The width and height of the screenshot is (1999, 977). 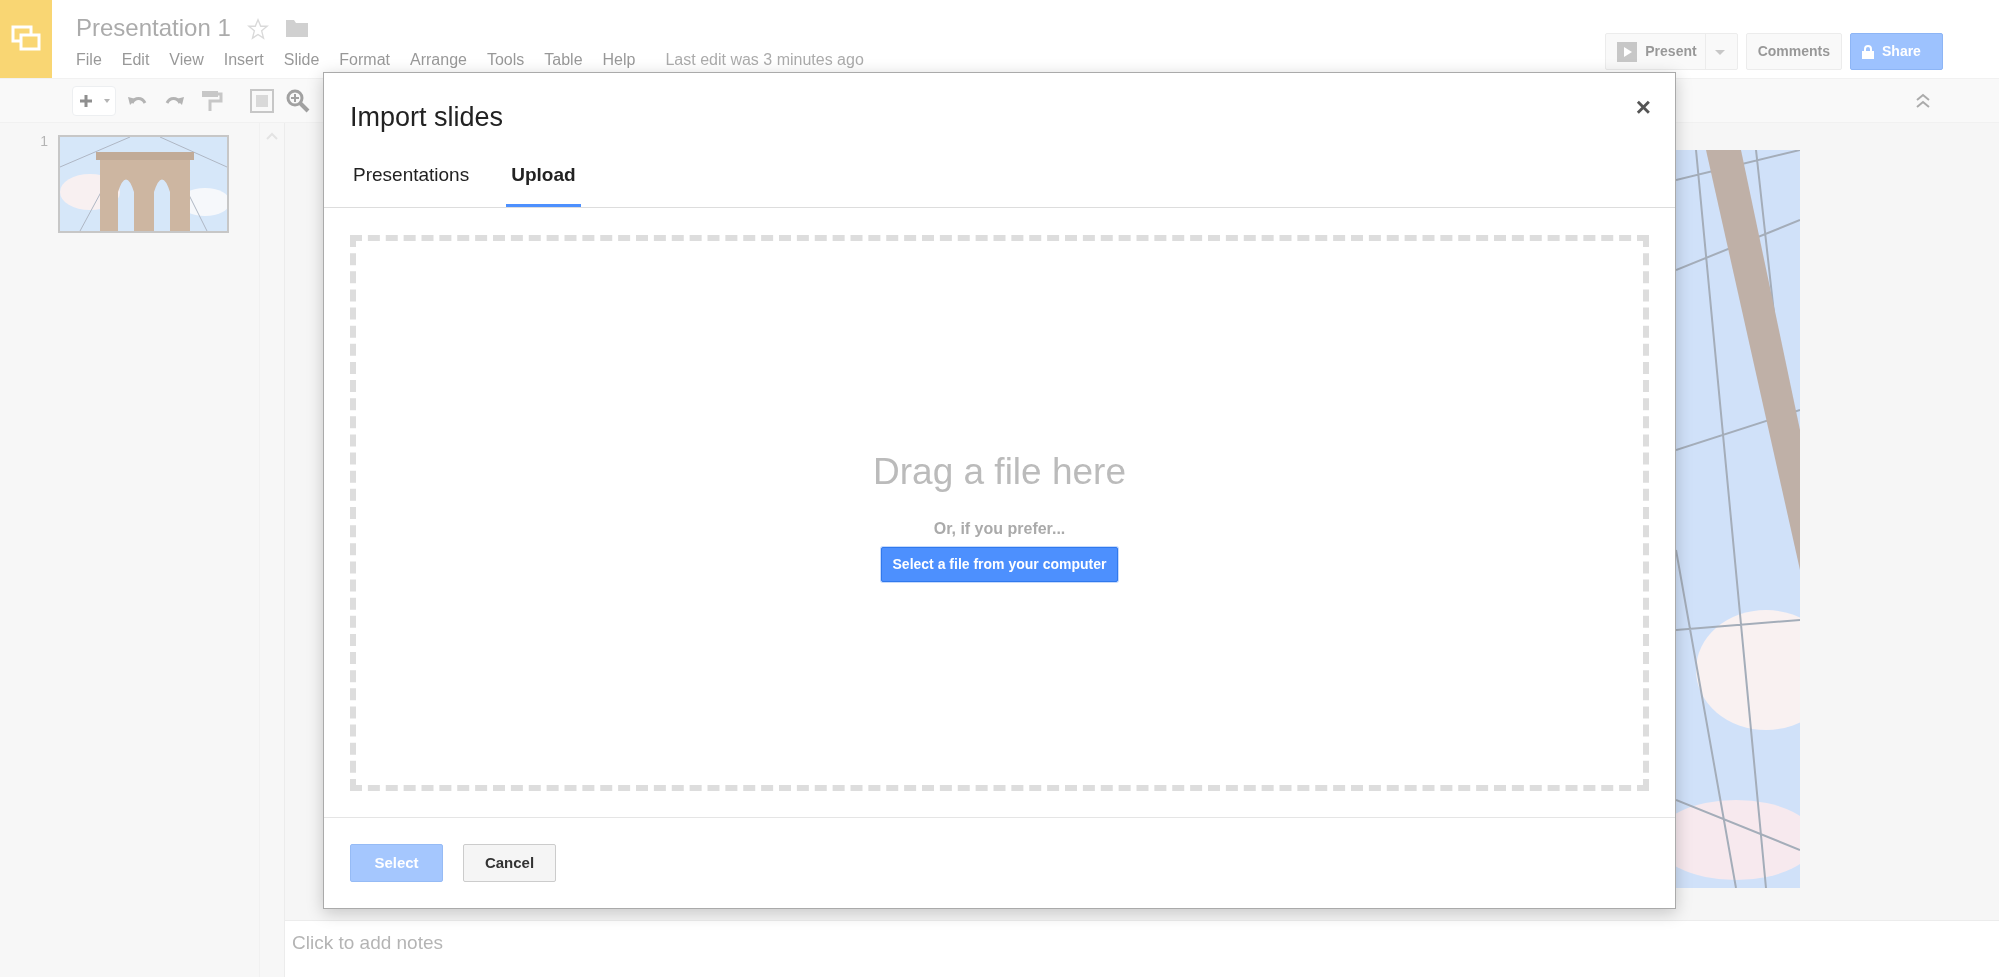 What do you see at coordinates (999, 565) in the screenshot?
I see `upload-button: Select a file from your computer` at bounding box center [999, 565].